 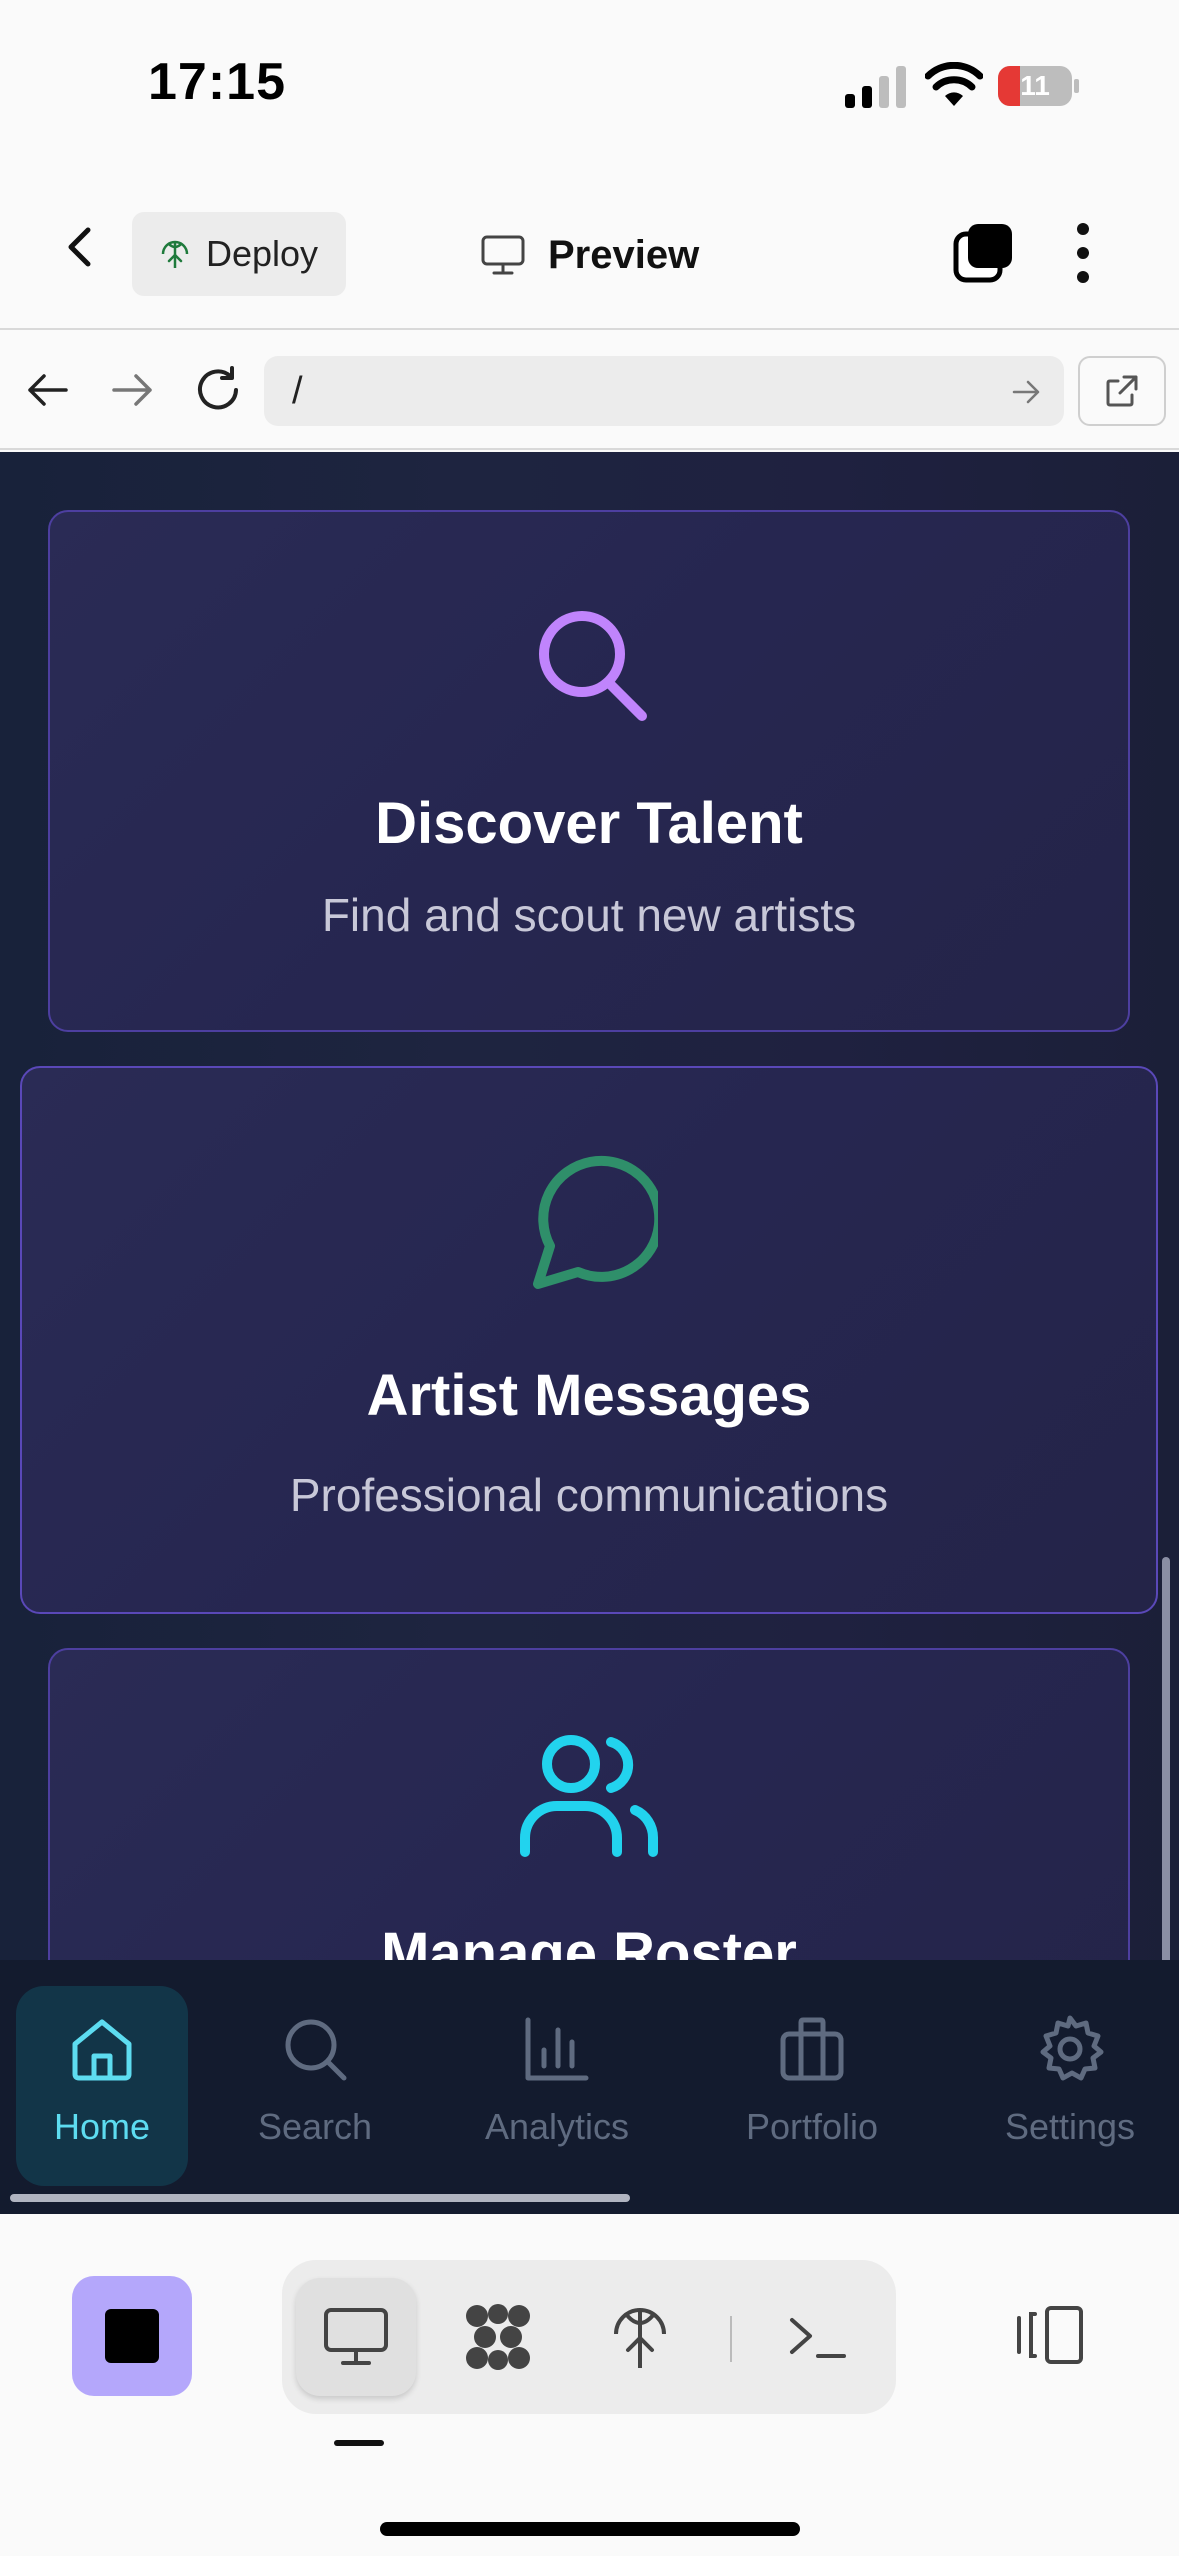 I want to click on more-options-icon, so click(x=1083, y=253).